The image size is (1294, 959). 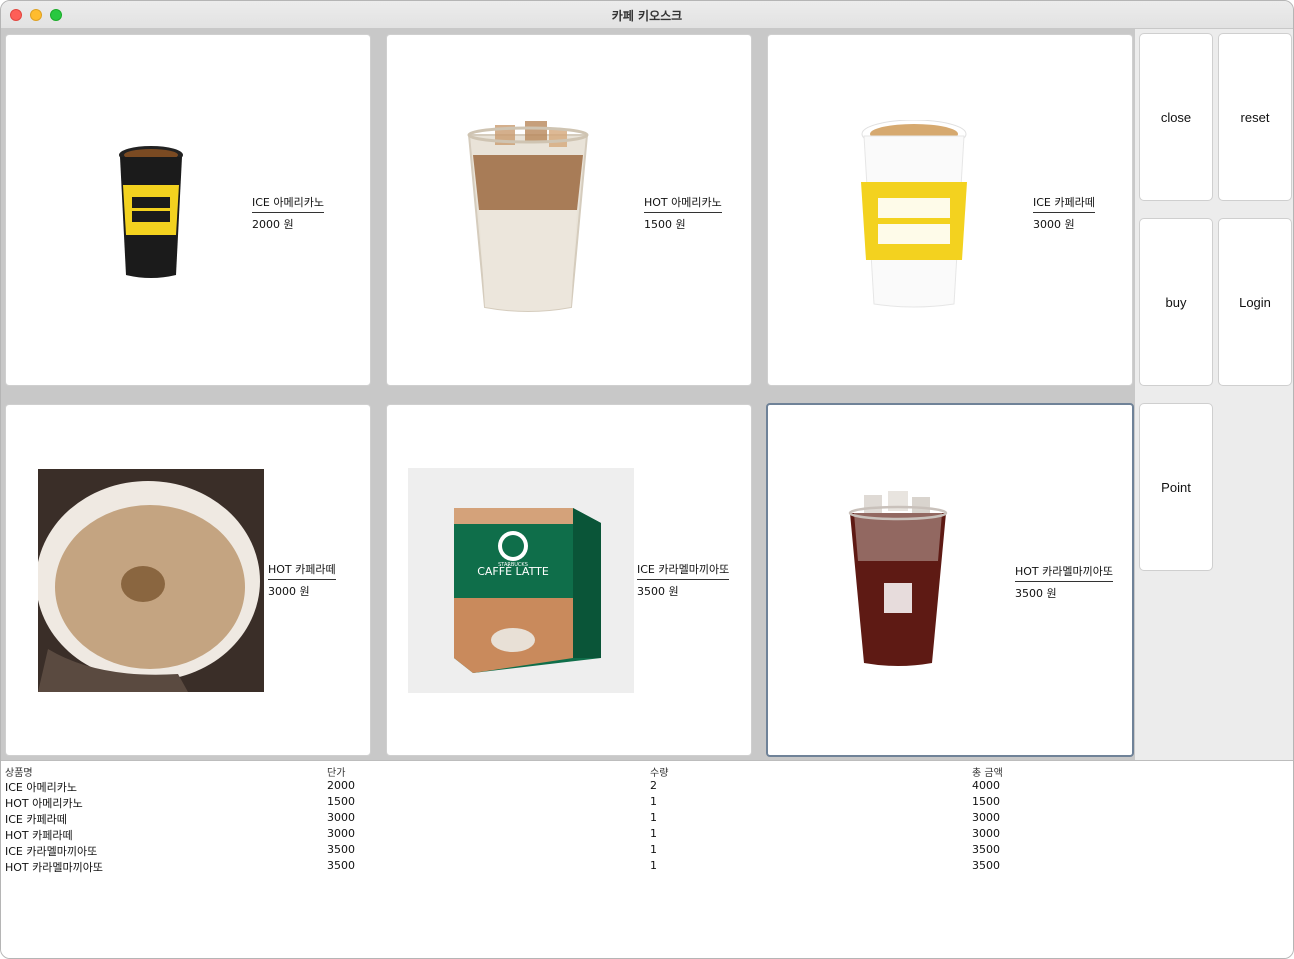 What do you see at coordinates (1176, 487) in the screenshot?
I see `point-button: Point` at bounding box center [1176, 487].